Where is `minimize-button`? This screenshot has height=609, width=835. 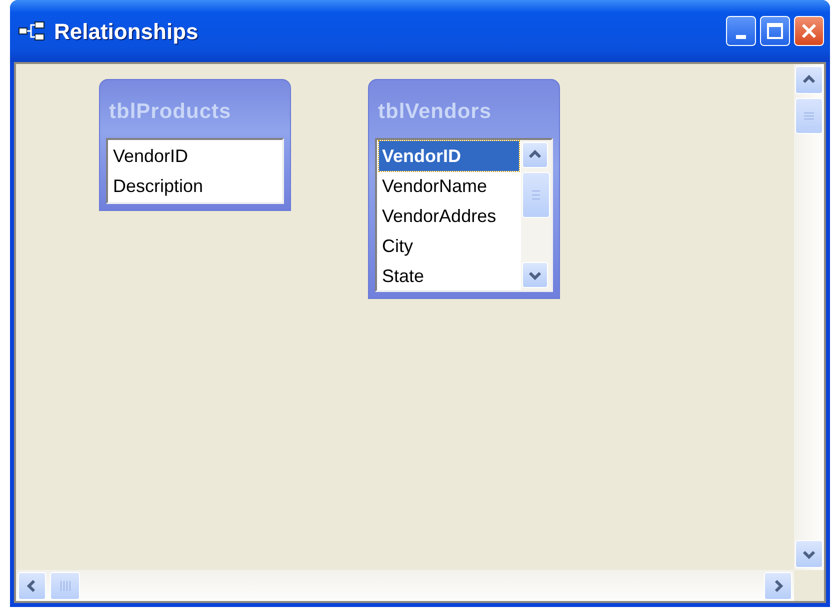
minimize-button is located at coordinates (741, 31).